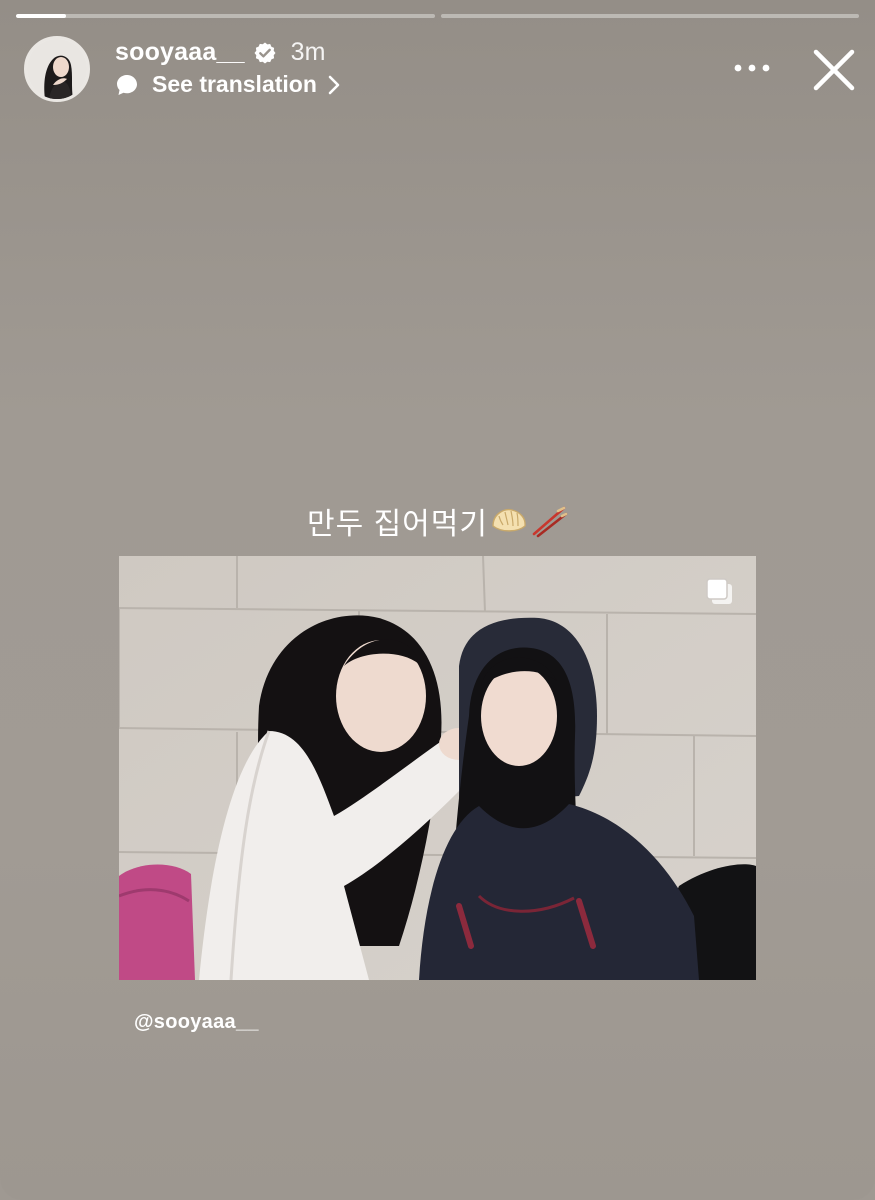 The width and height of the screenshot is (875, 1200). What do you see at coordinates (234, 84) in the screenshot?
I see `see-translation-label: See translation` at bounding box center [234, 84].